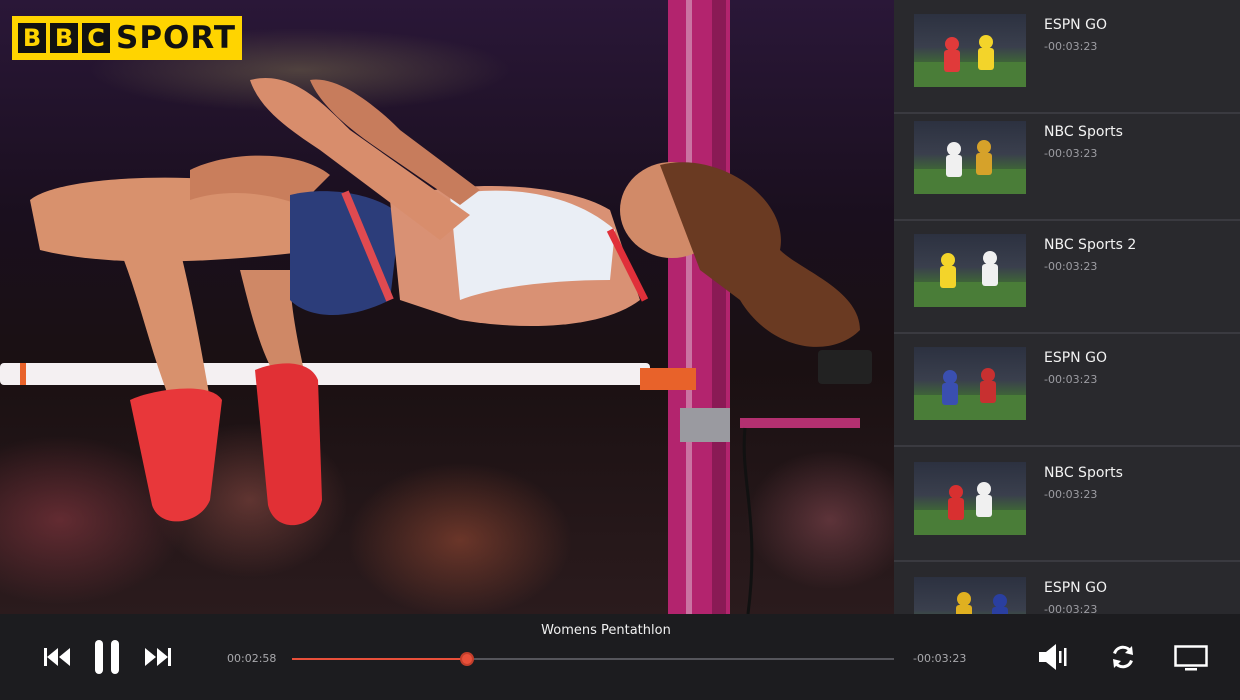 The height and width of the screenshot is (700, 1240). I want to click on pause-icon, so click(108, 659).